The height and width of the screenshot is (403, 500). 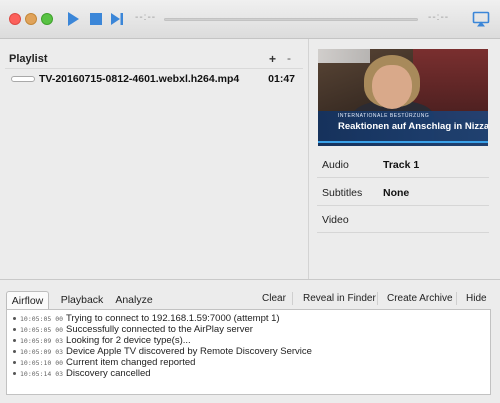 I want to click on pane-divider, so click(x=308, y=159).